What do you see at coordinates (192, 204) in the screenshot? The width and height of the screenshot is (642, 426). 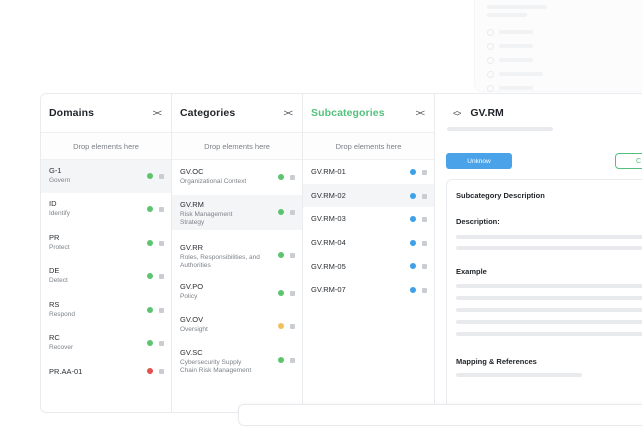 I see `item-code: GV.RM` at bounding box center [192, 204].